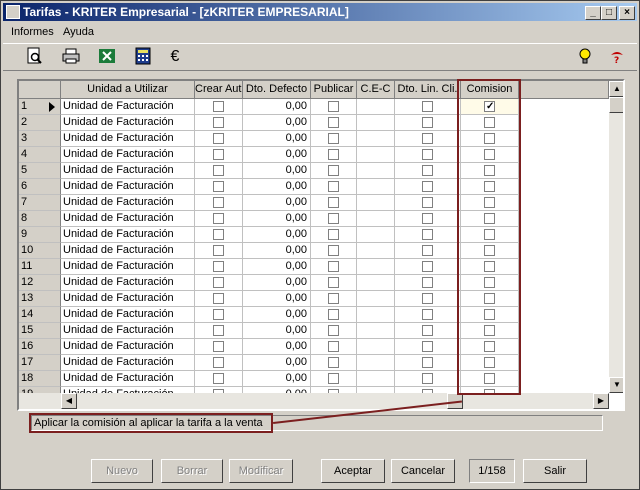 The height and width of the screenshot is (490, 640). What do you see at coordinates (601, 401) in the screenshot?
I see `scroll-right-button: ▶` at bounding box center [601, 401].